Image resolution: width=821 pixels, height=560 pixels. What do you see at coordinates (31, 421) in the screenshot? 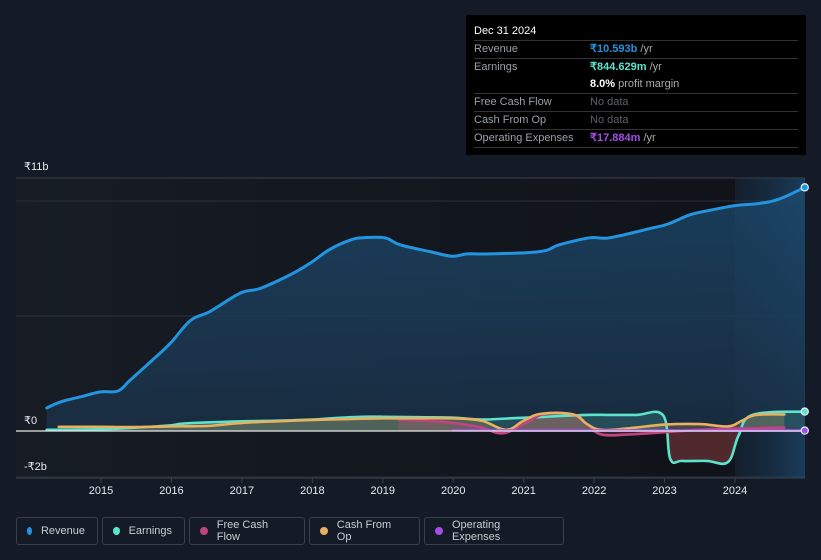
I see `y-label-zero: ₹0` at bounding box center [31, 421].